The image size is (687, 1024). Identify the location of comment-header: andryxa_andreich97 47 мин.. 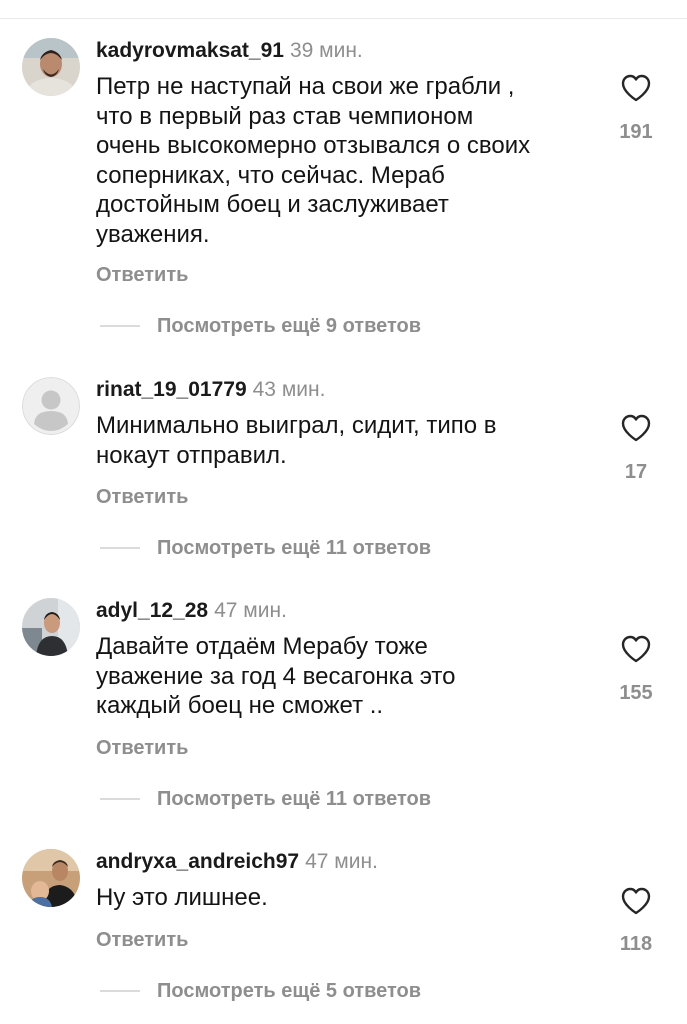
(237, 862).